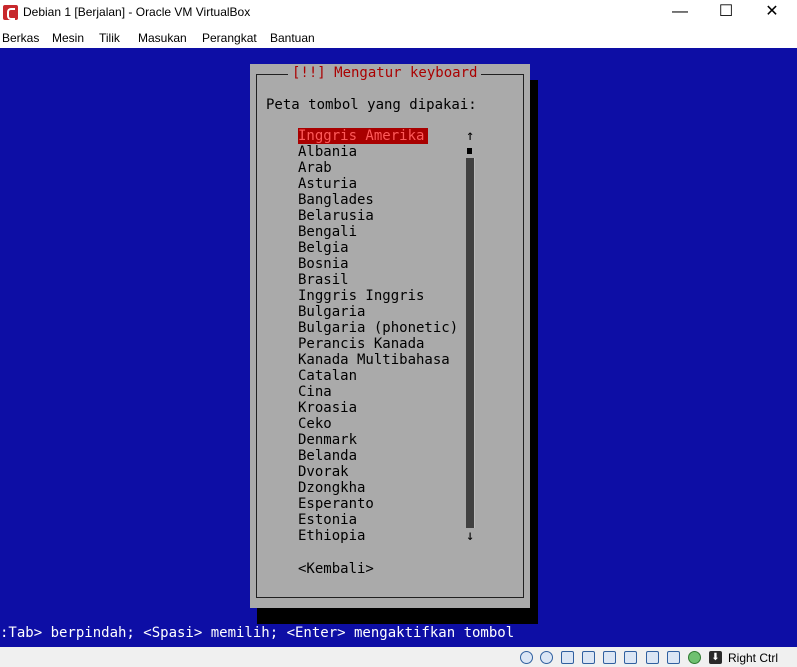 The height and width of the screenshot is (667, 797). I want to click on keymap-item: Perancis Kanada, so click(361, 344).